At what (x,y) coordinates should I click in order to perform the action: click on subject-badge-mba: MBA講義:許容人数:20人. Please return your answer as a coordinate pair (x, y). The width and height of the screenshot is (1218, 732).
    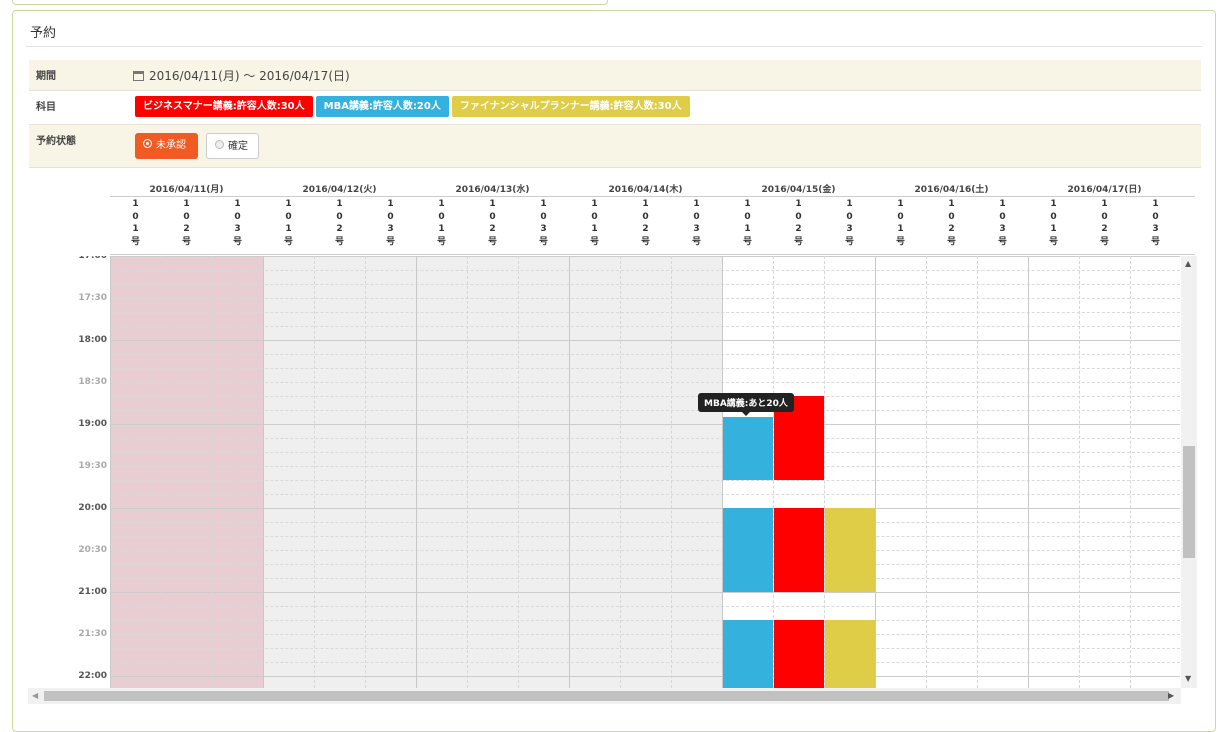
    Looking at the image, I should click on (382, 106).